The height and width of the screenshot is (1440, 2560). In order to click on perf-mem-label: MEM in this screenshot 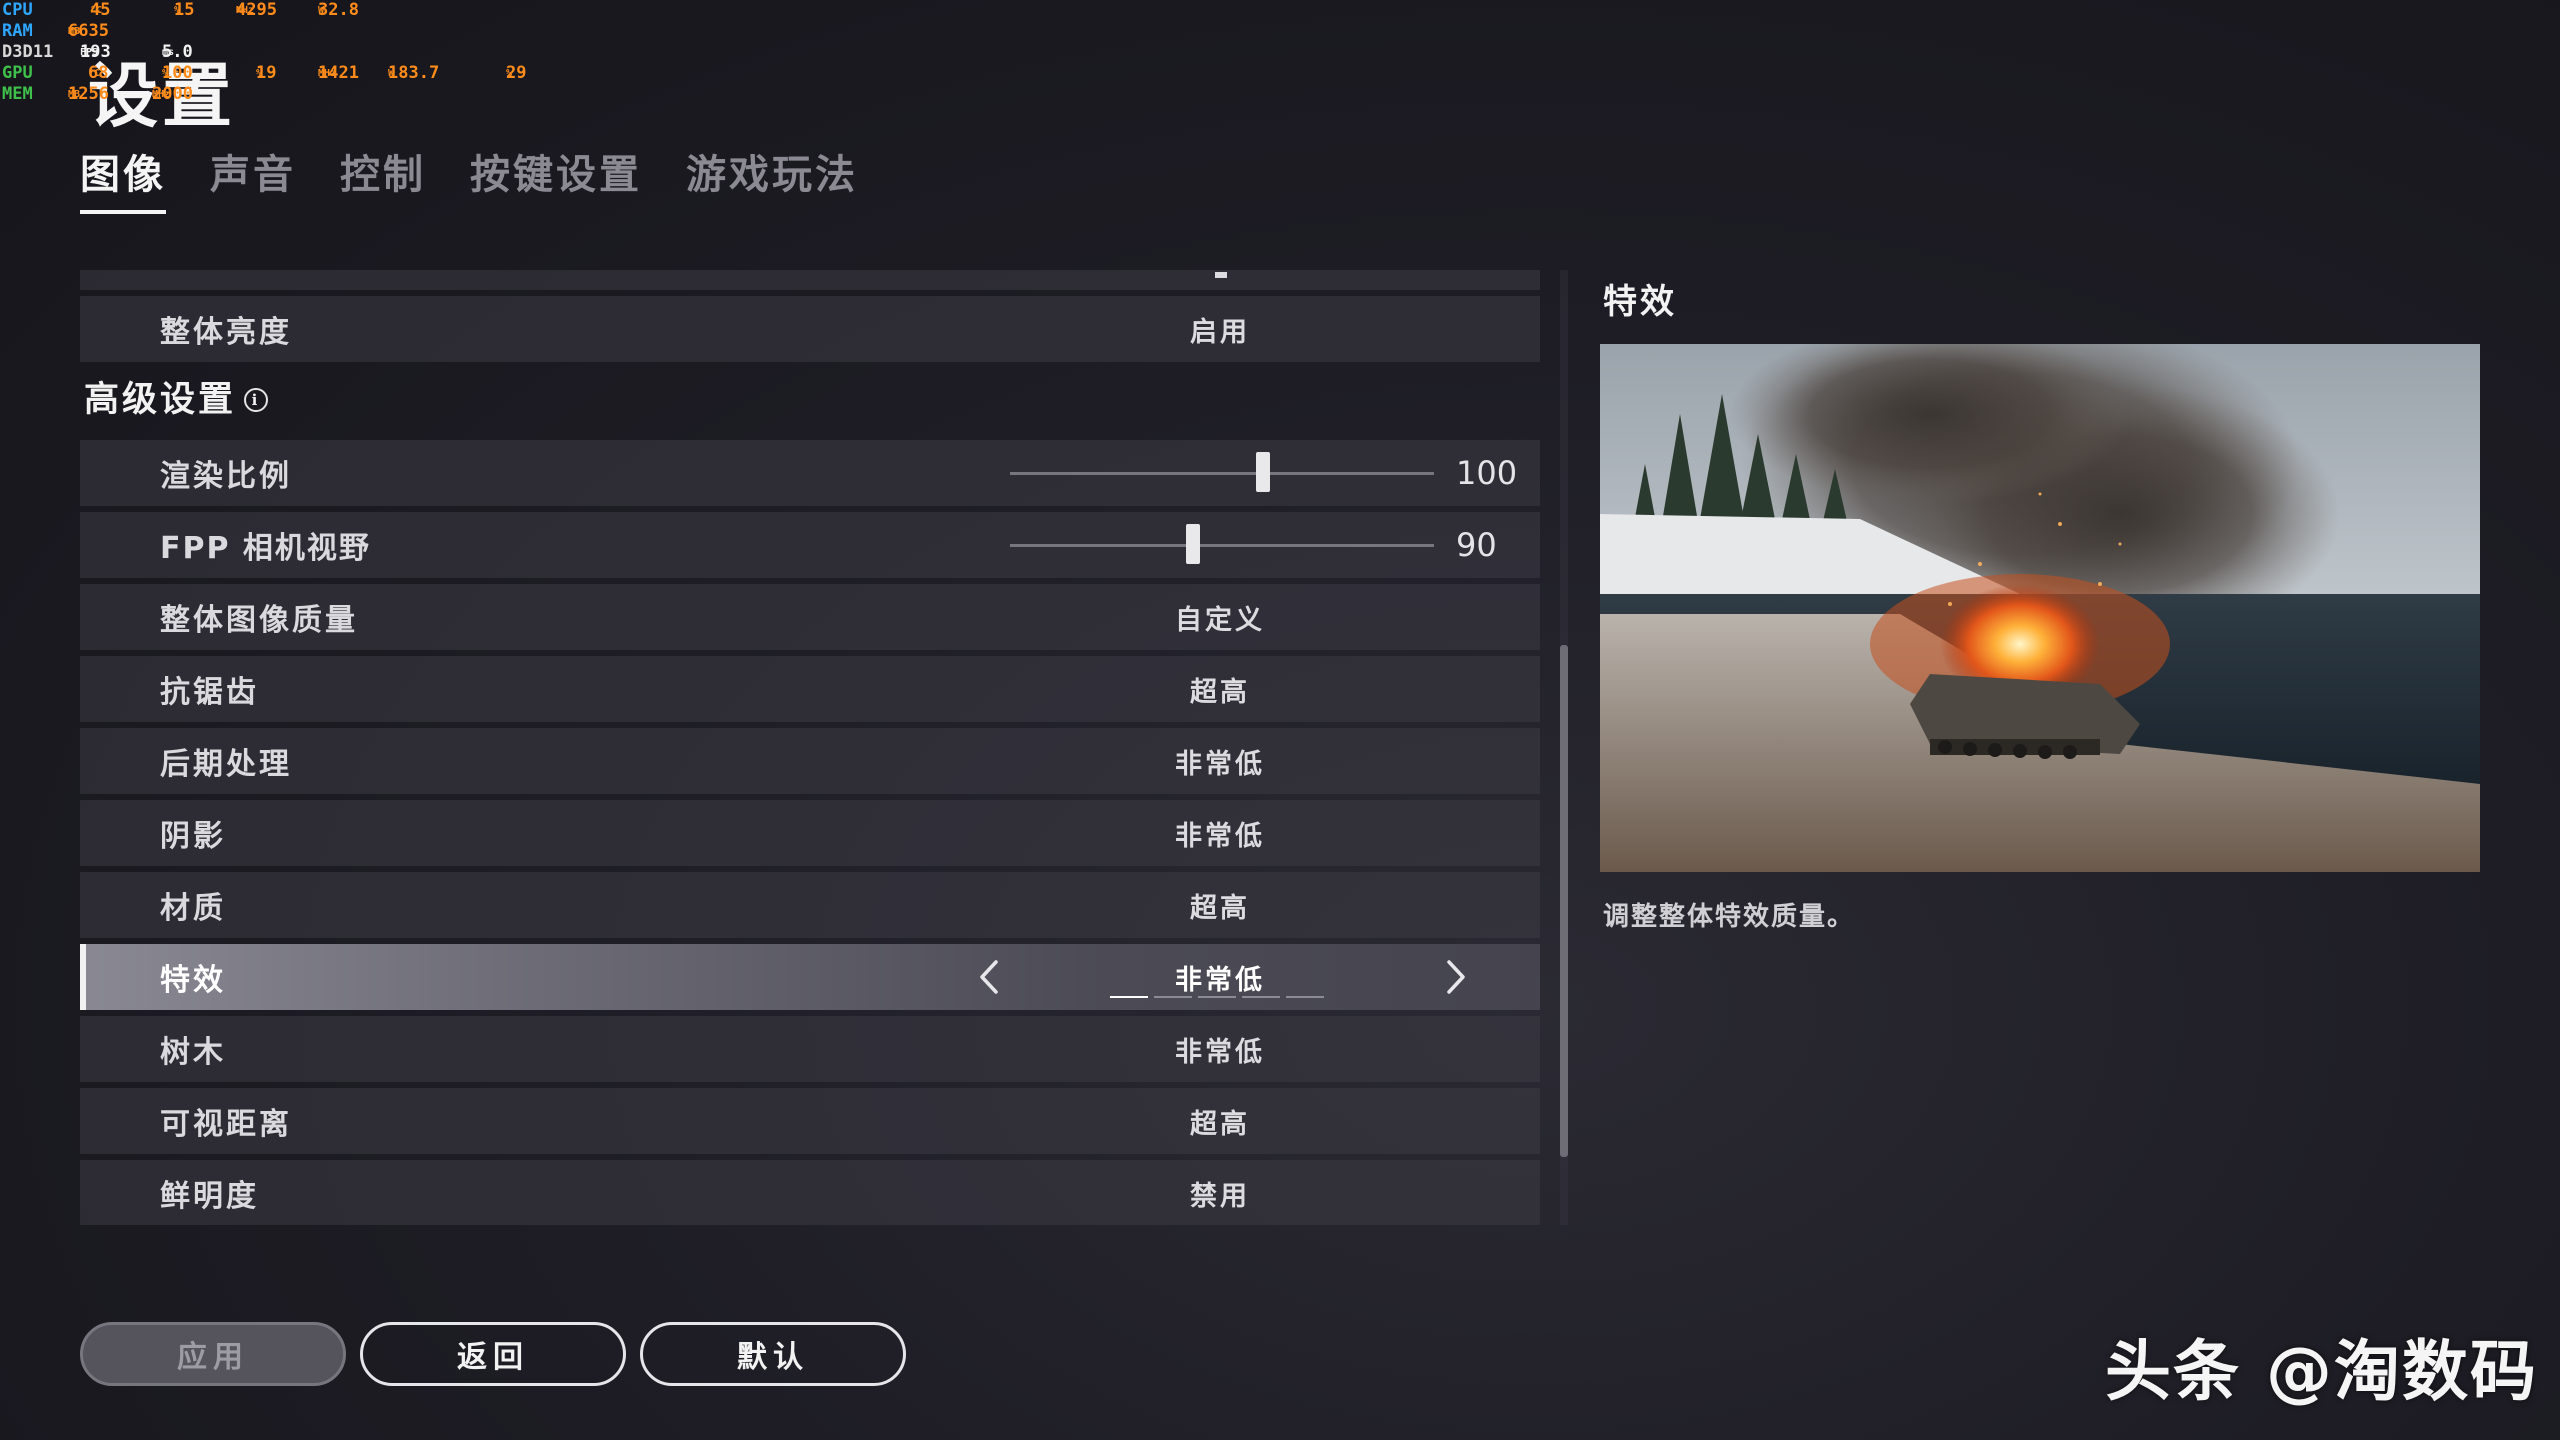, I will do `click(17, 94)`.